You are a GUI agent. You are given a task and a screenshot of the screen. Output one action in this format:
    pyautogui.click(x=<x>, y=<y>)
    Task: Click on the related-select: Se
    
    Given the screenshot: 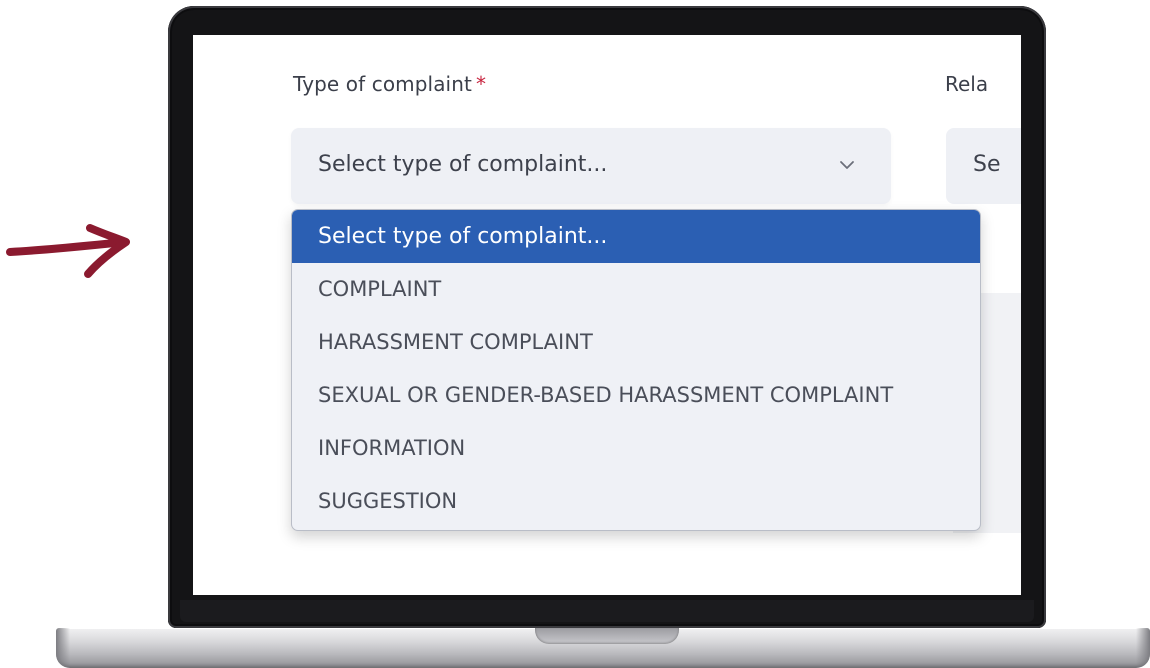 What is the action you would take?
    pyautogui.click(x=983, y=166)
    